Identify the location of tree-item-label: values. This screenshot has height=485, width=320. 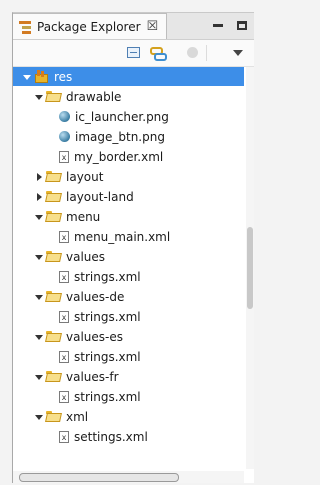
(86, 256).